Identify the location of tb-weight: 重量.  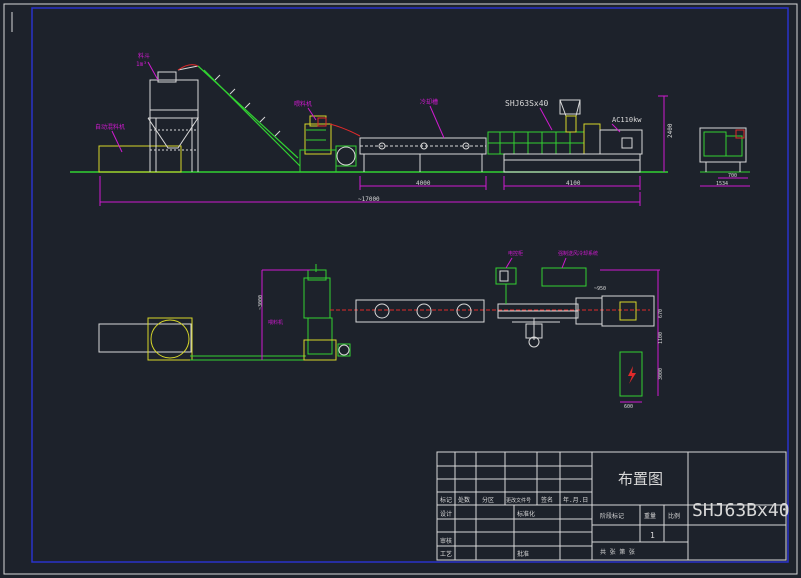
(650, 516).